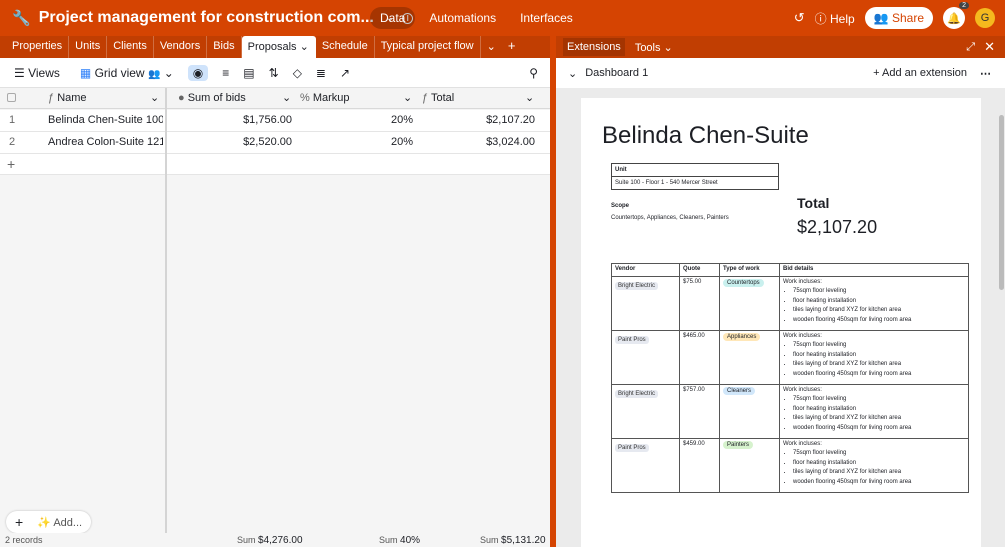 The height and width of the screenshot is (547, 1005). Describe the element at coordinates (478, 120) in the screenshot. I see `row-total: $2,107.20` at that location.